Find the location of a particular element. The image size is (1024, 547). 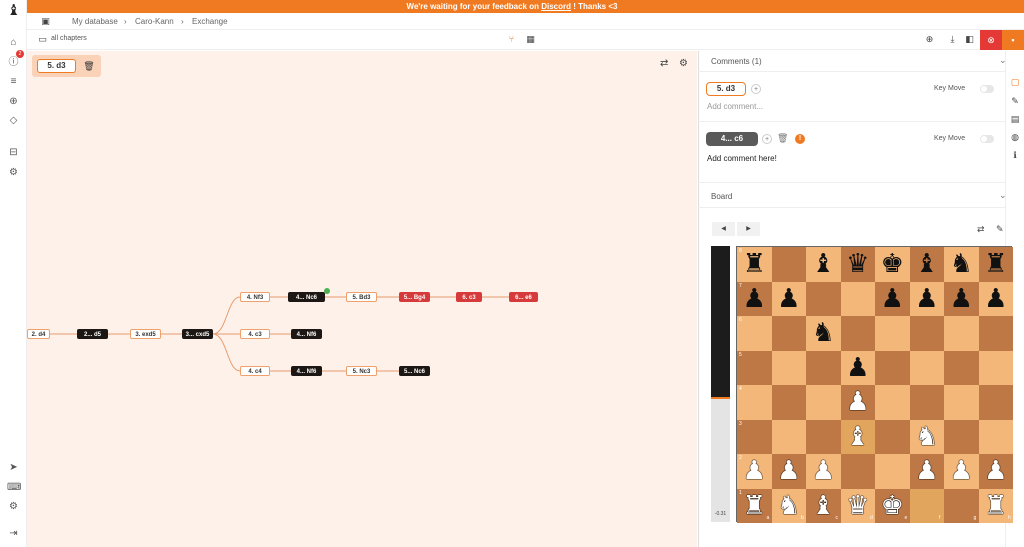

square-h5 is located at coordinates (995, 367).